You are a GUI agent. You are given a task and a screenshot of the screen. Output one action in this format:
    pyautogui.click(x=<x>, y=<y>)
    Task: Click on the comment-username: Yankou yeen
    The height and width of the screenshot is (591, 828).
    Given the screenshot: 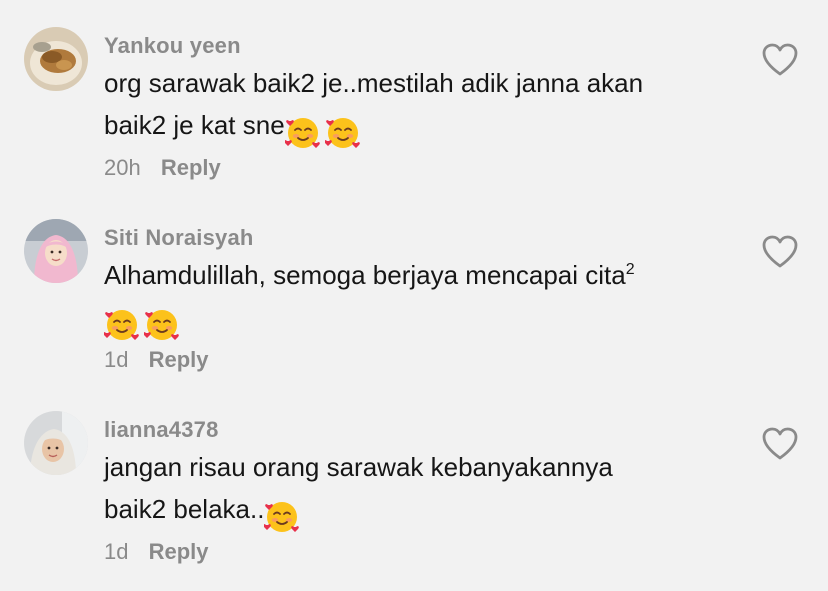 What is the action you would take?
    pyautogui.click(x=424, y=46)
    